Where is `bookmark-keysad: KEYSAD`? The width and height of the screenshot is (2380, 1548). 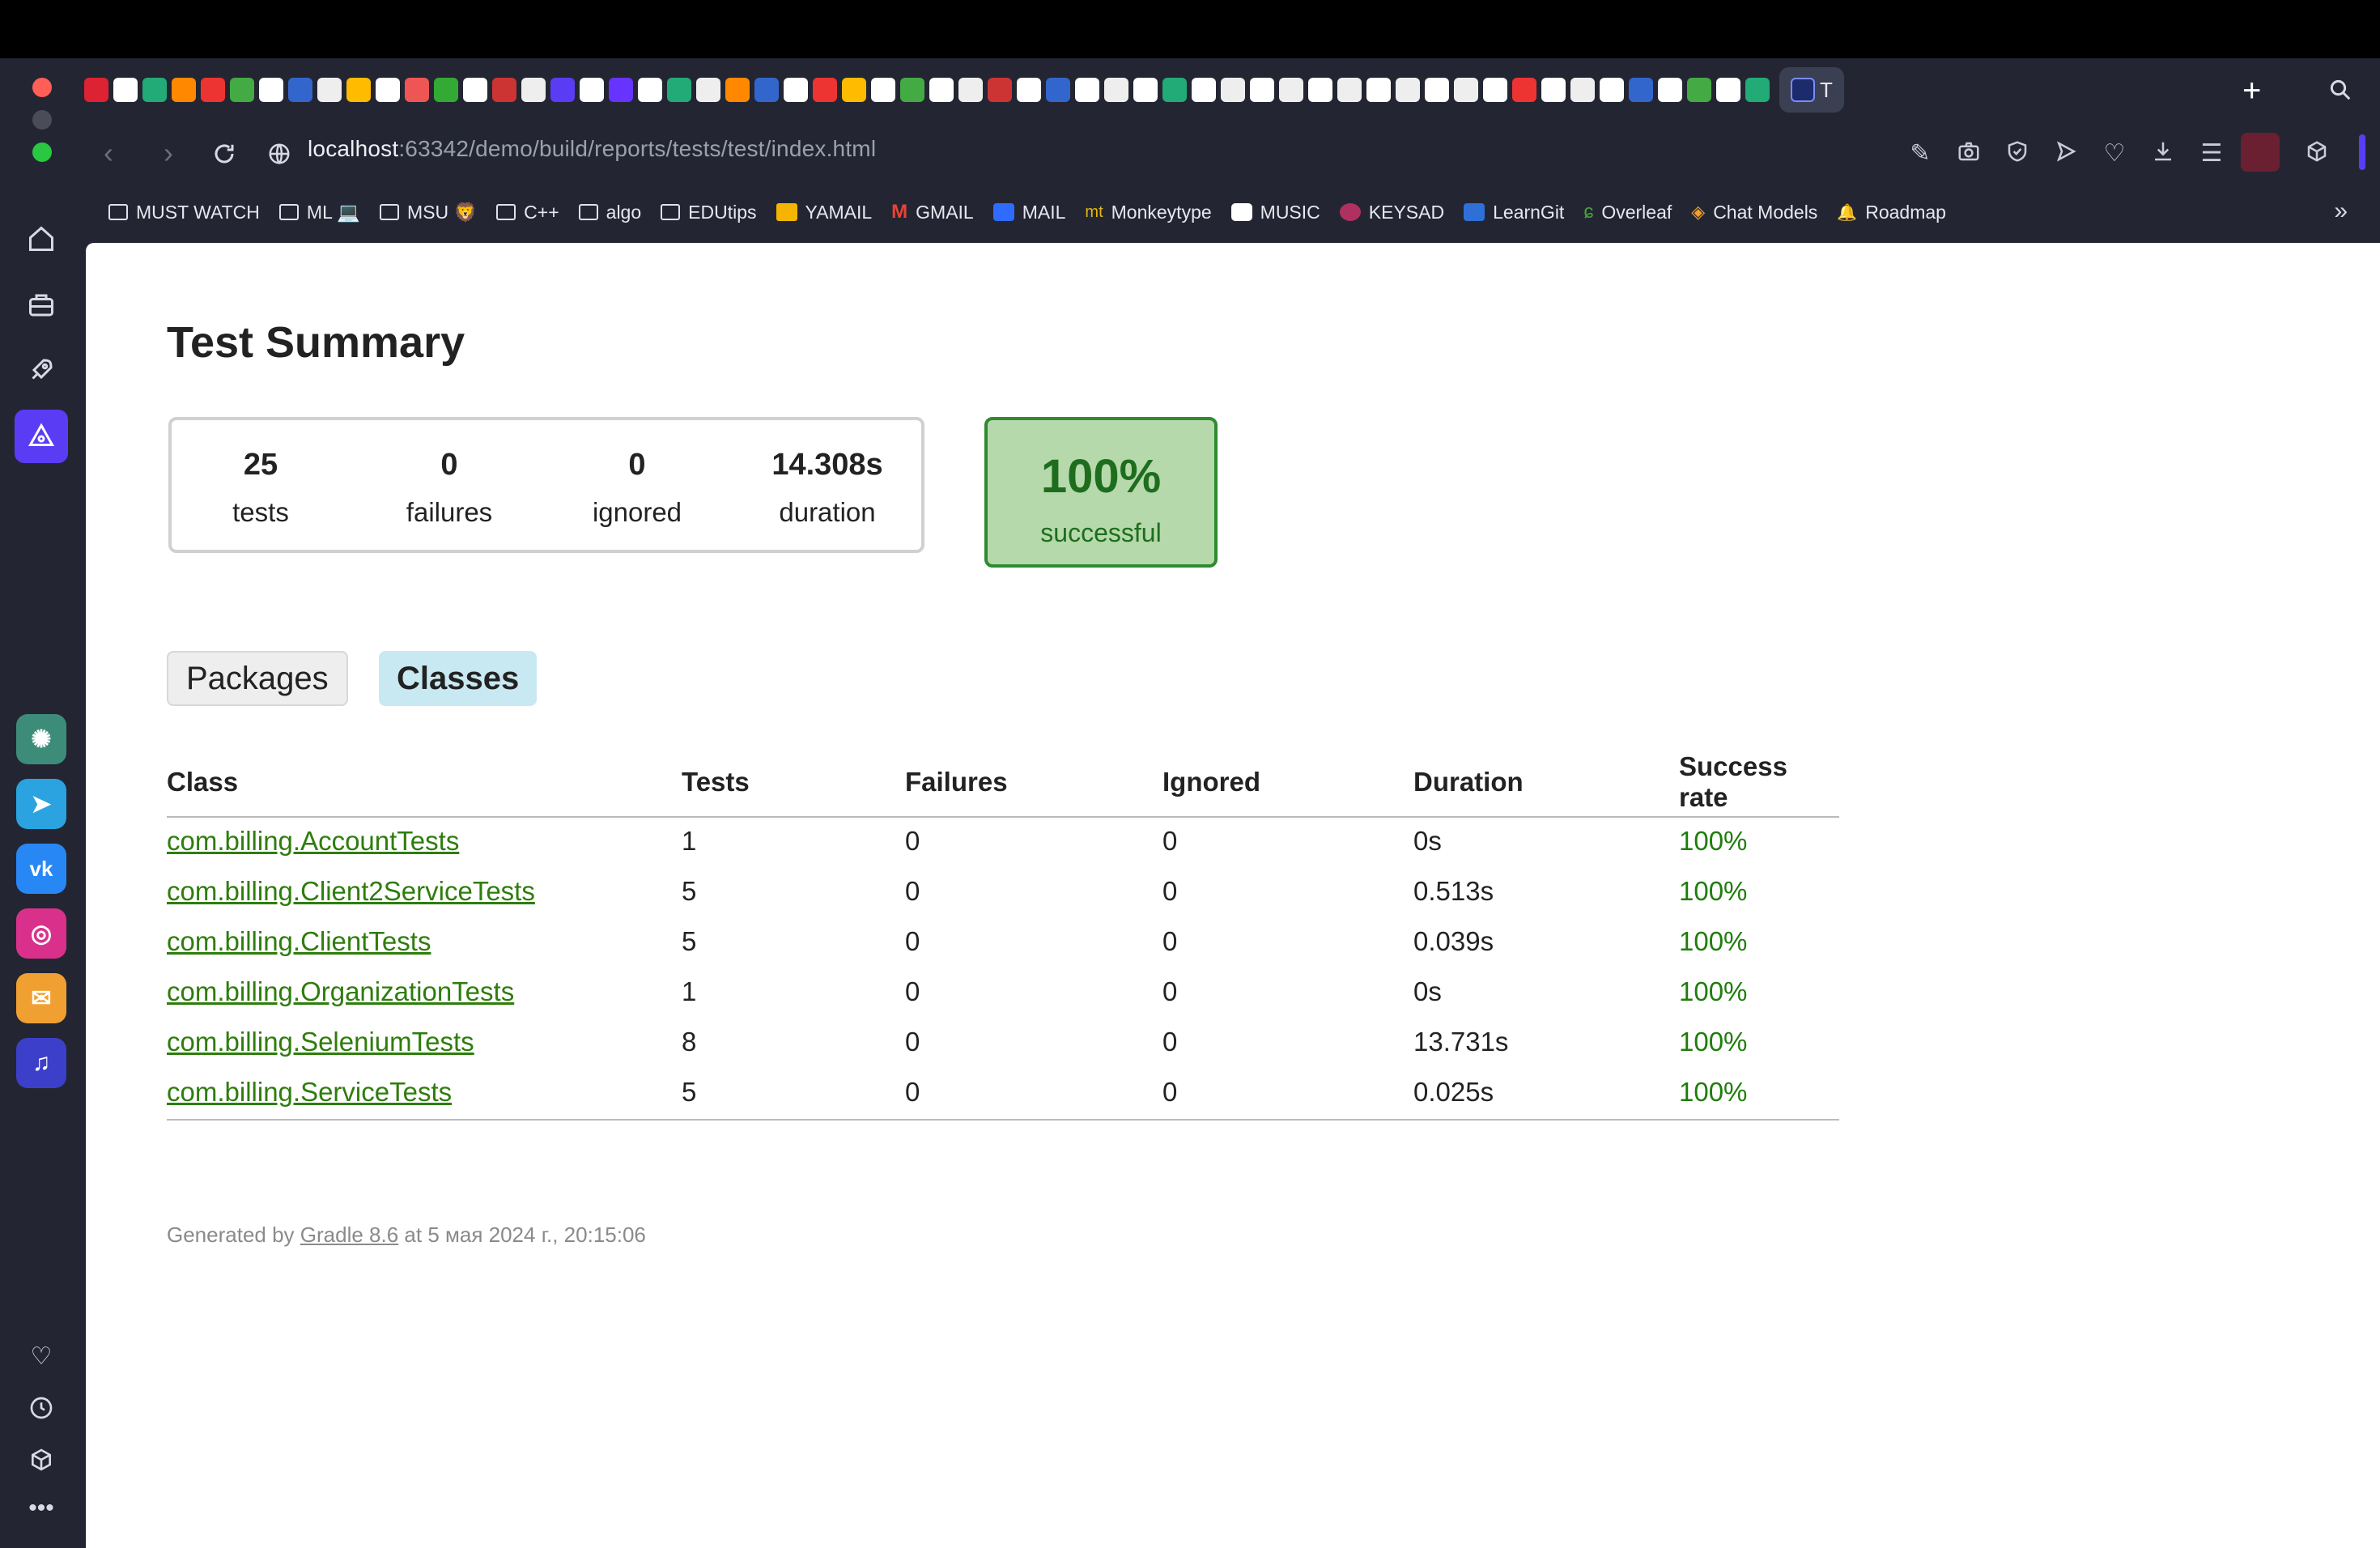
bookmark-keysad: KEYSAD is located at coordinates (1391, 212).